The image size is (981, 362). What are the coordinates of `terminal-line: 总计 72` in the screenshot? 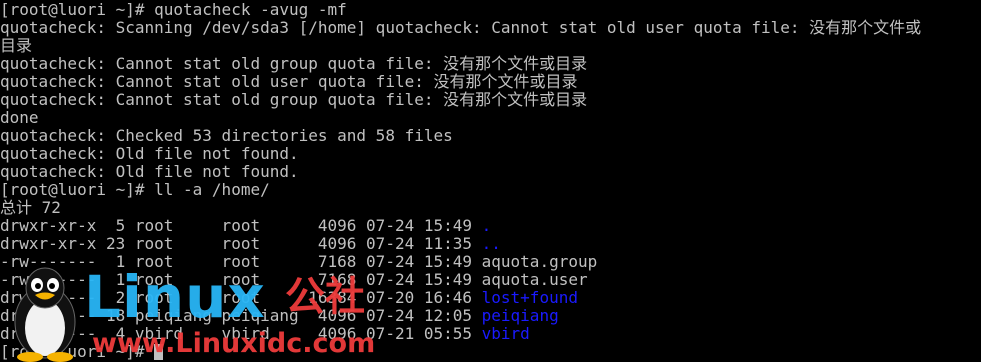 It's located at (30, 208).